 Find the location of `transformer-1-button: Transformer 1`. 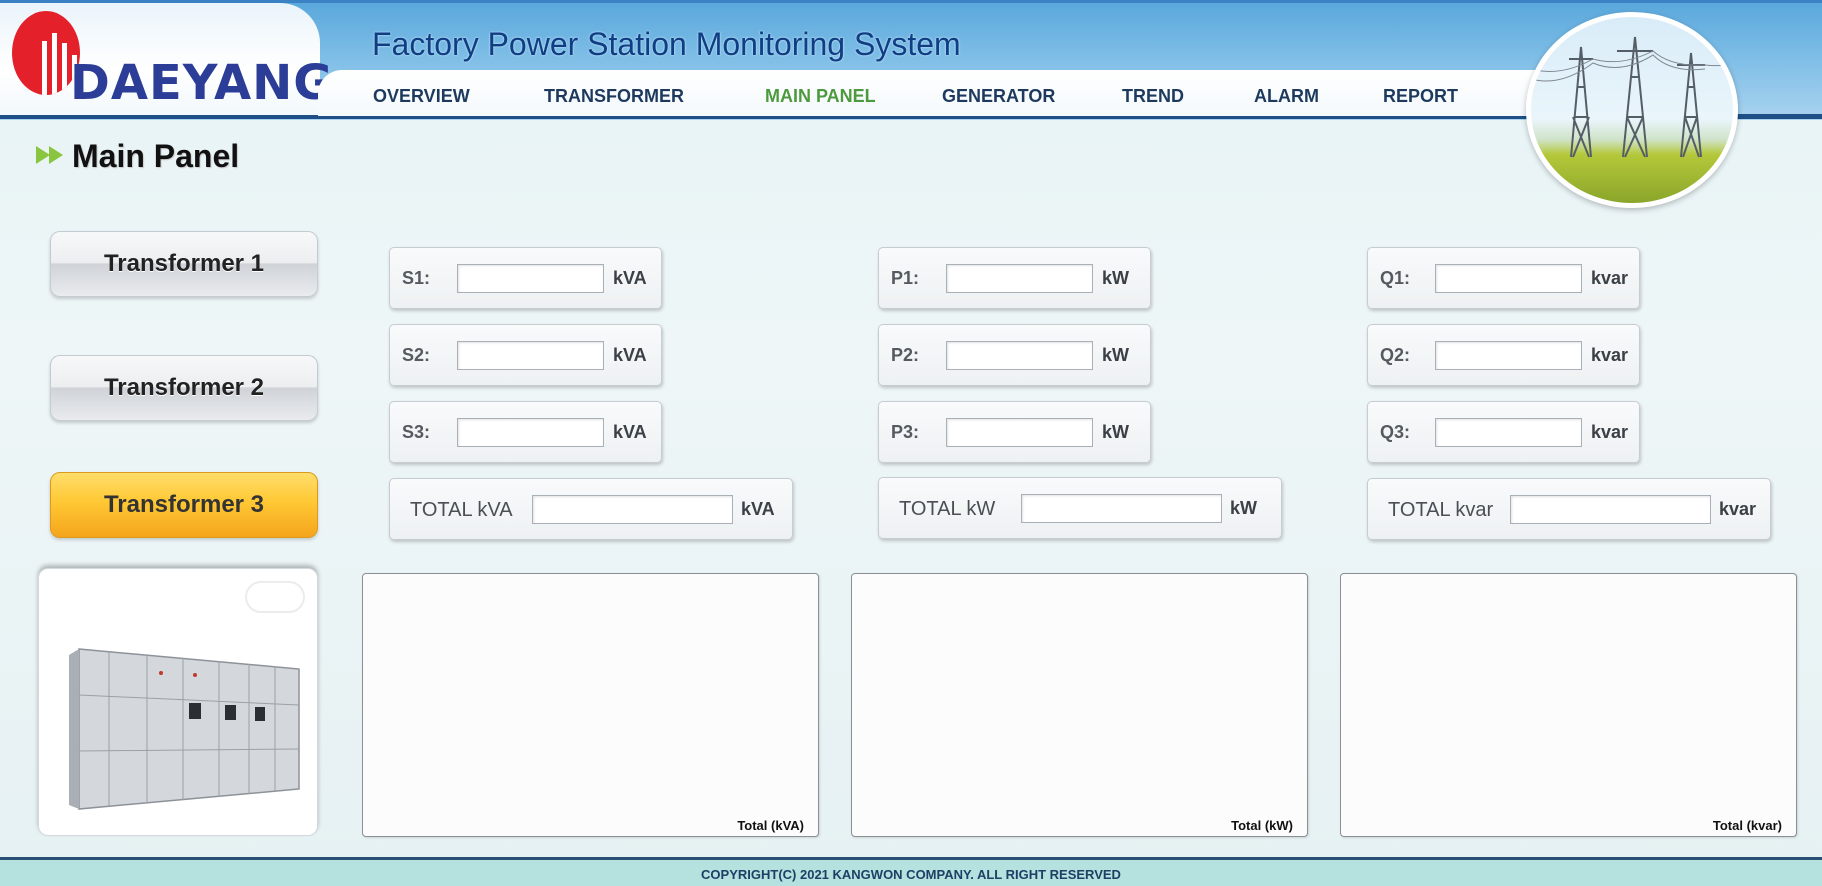

transformer-1-button: Transformer 1 is located at coordinates (184, 264).